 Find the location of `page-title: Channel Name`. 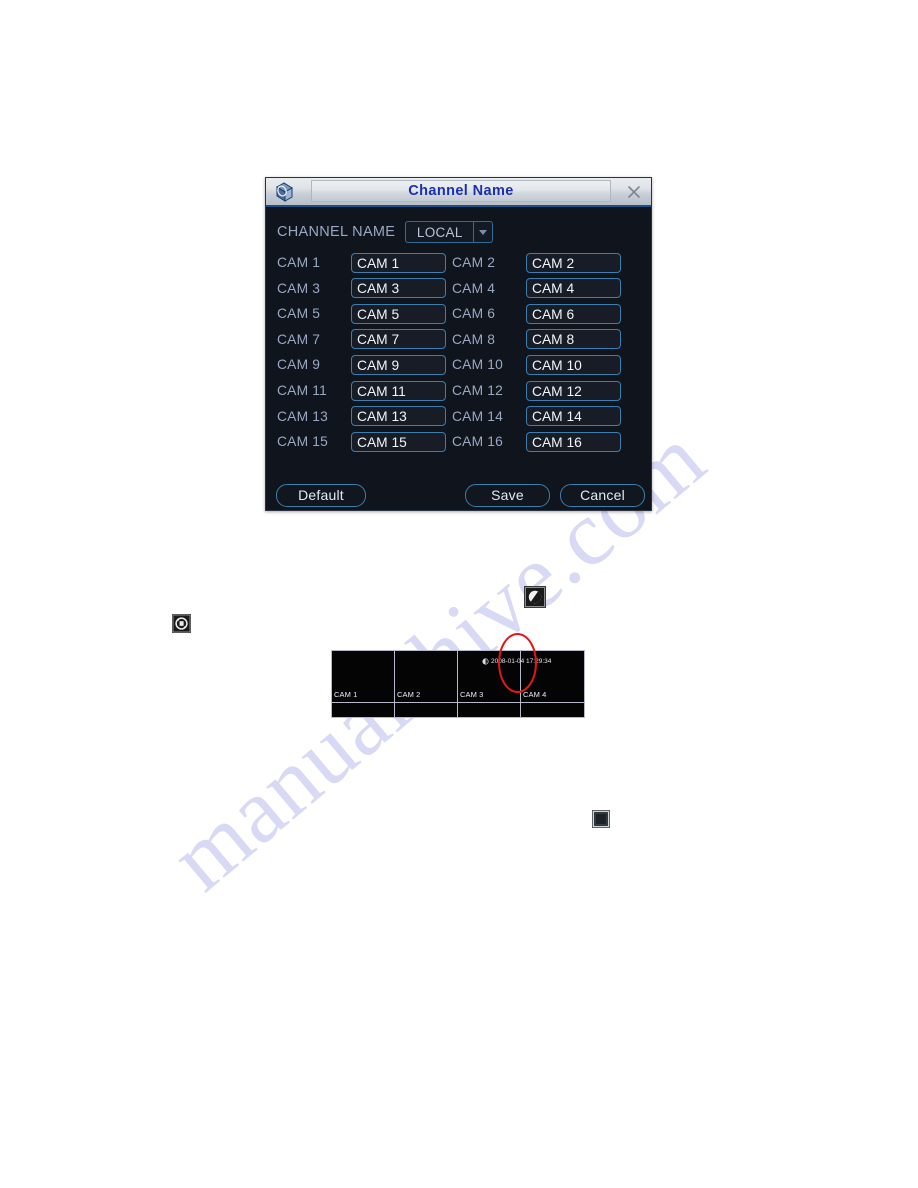

page-title: Channel Name is located at coordinates (461, 190).